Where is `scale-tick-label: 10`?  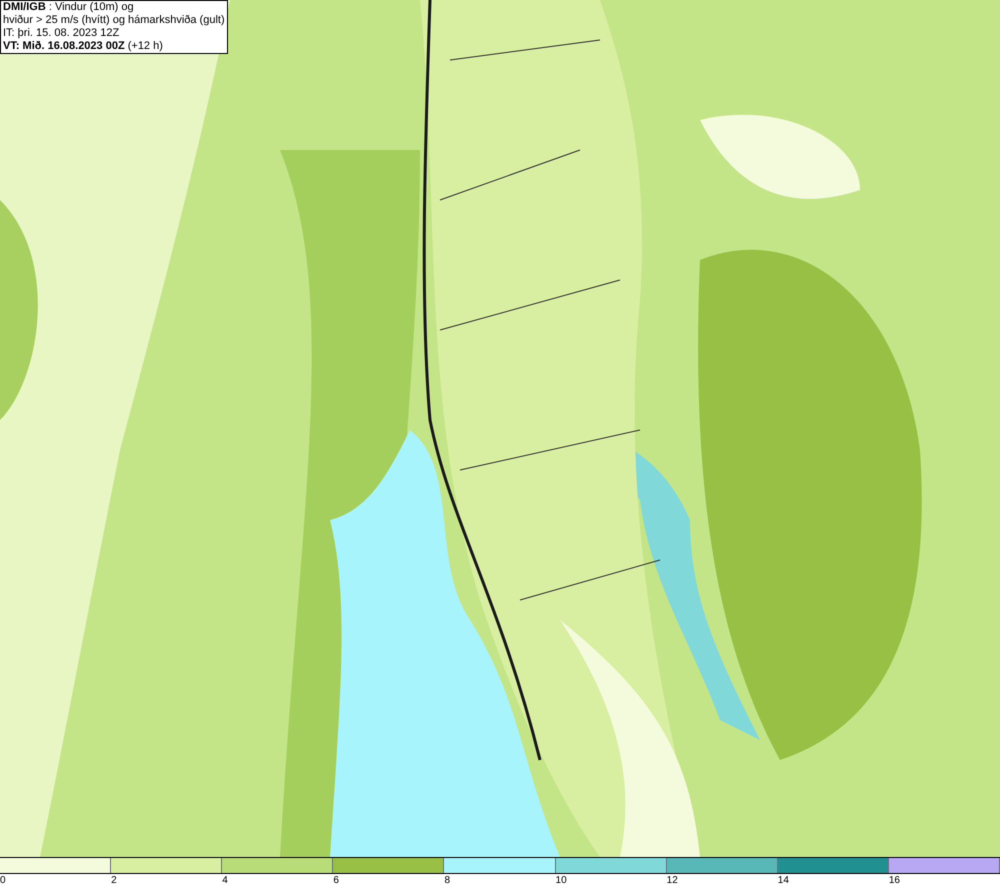 scale-tick-label: 10 is located at coordinates (561, 880).